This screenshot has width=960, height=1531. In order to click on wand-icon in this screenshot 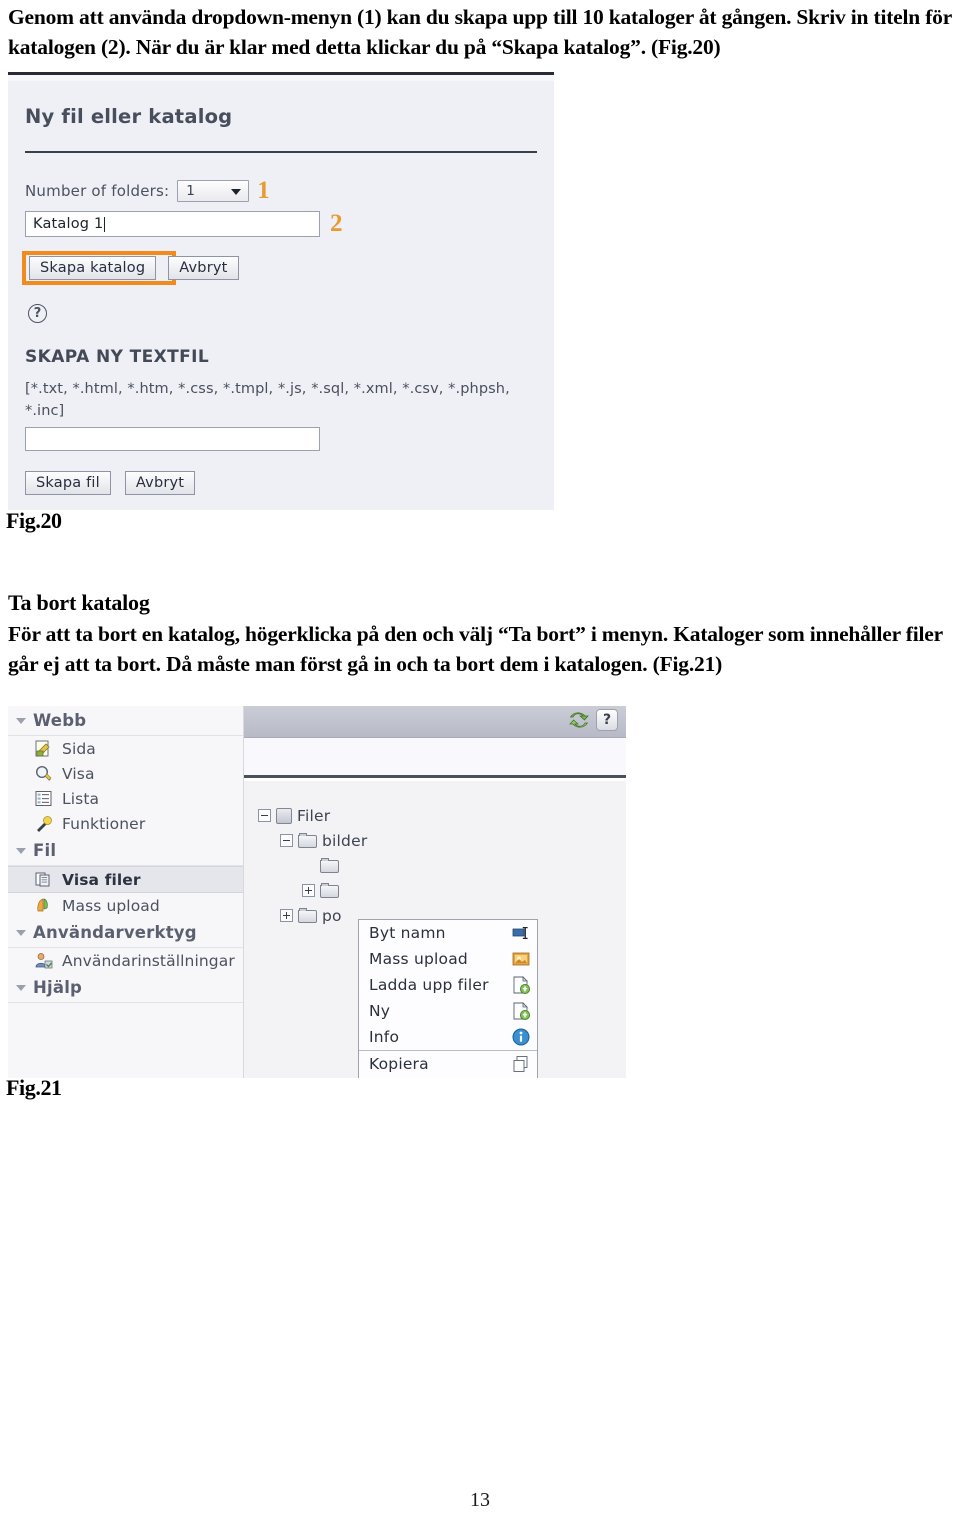, I will do `click(43, 823)`.